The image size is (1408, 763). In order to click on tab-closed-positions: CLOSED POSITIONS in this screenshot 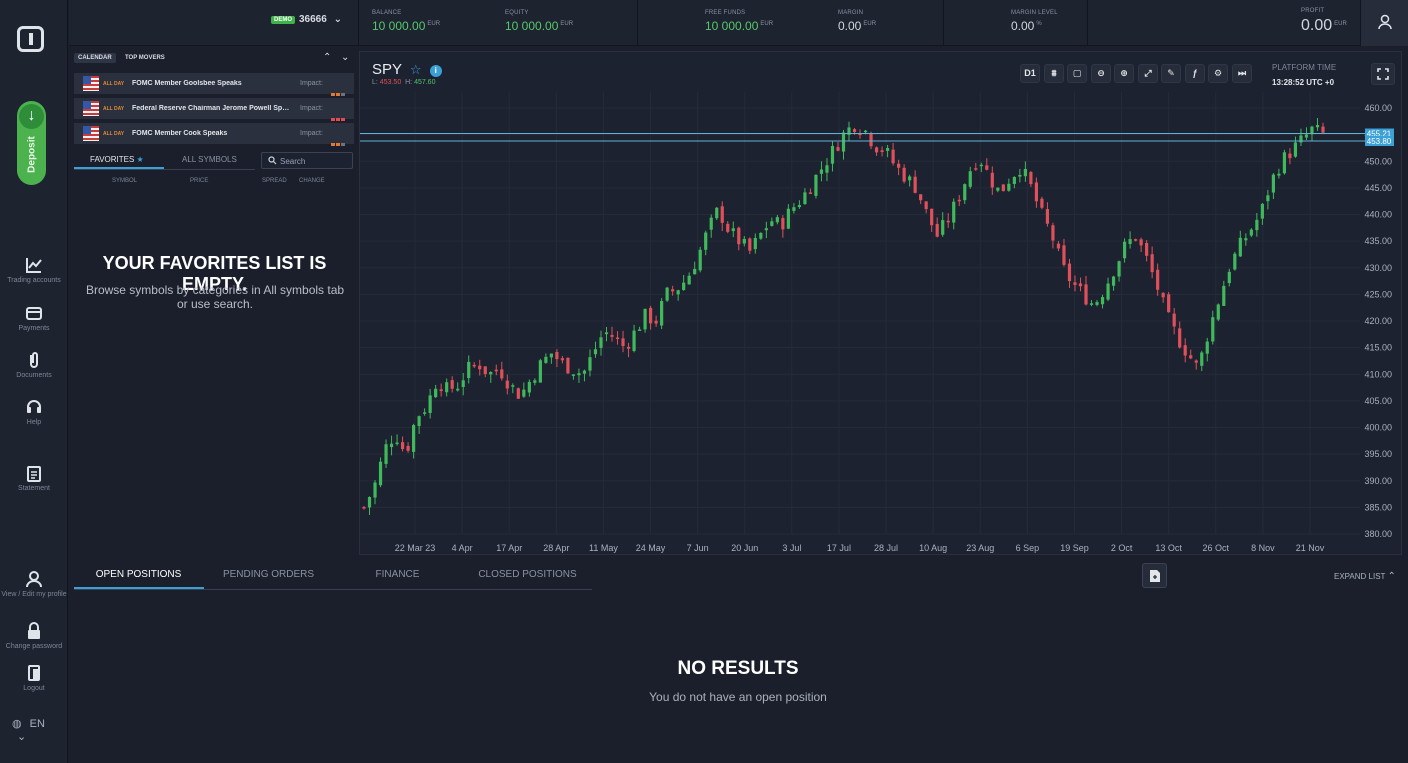, I will do `click(527, 574)`.